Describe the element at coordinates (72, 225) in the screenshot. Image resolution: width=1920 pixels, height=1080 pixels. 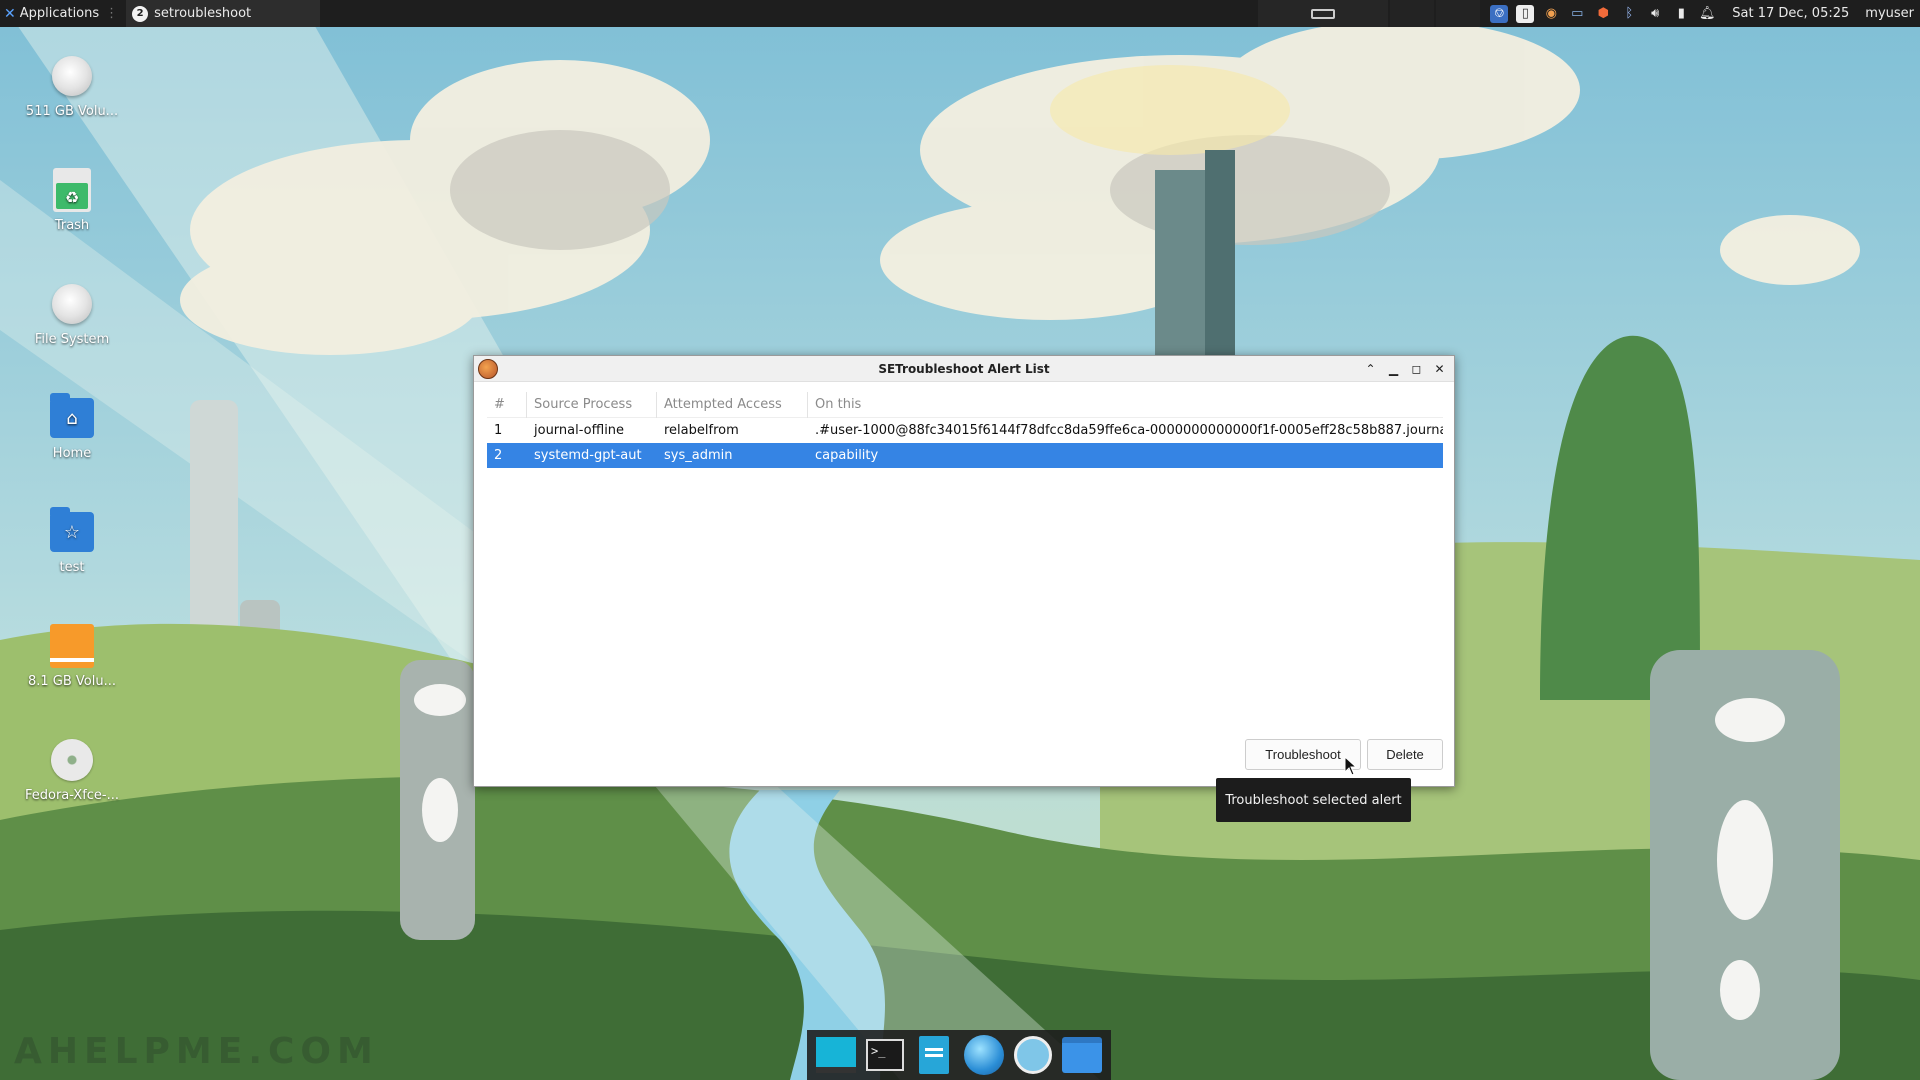
I see `desktop-icon-label: Trash` at that location.